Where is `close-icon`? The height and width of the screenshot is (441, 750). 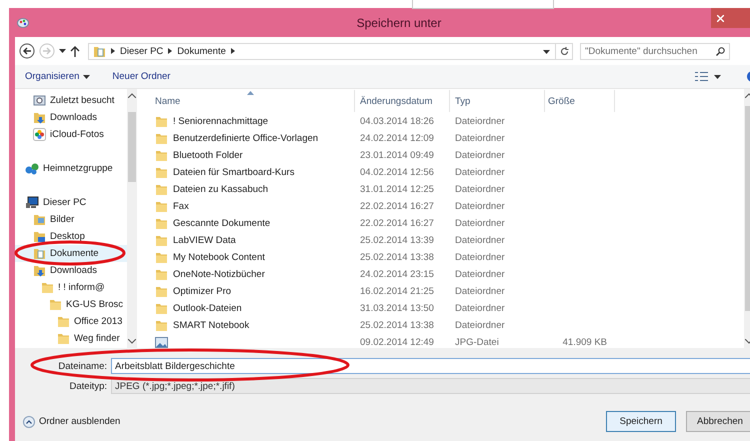
close-icon is located at coordinates (720, 18).